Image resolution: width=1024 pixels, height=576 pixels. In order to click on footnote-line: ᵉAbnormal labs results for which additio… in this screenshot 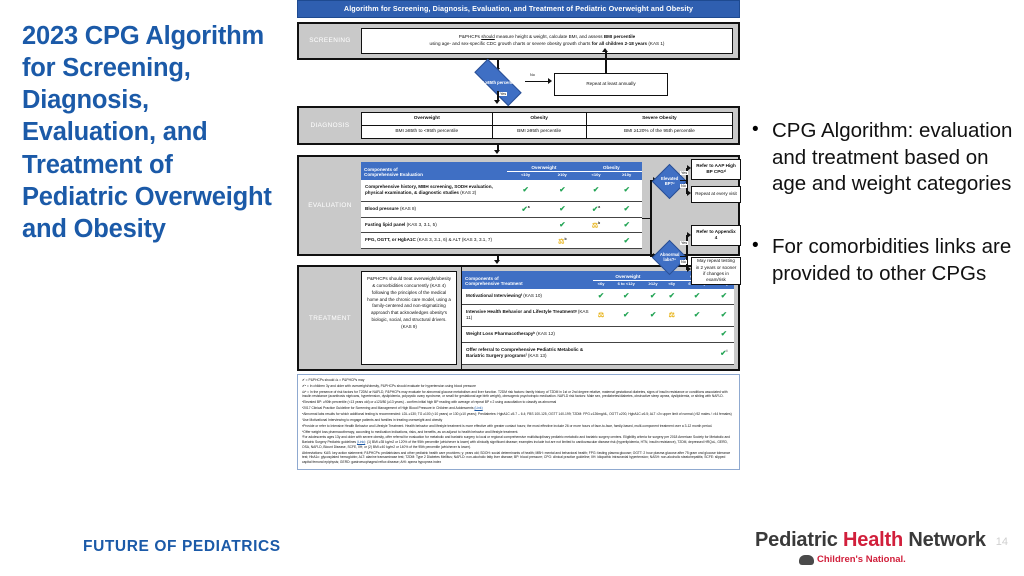, I will do `click(517, 413)`.